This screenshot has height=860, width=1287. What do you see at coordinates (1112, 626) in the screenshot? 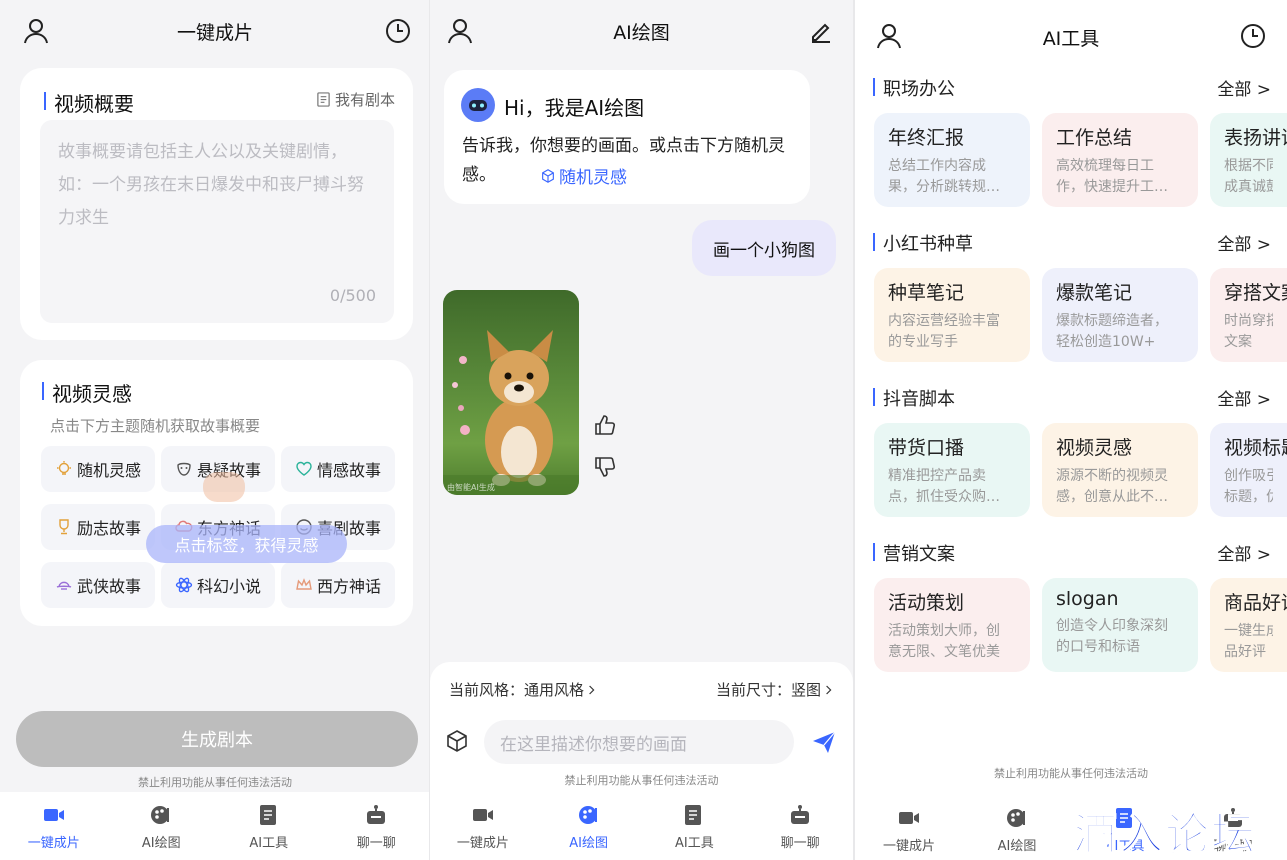
I see `tool-desc: 创造令人印象深刻` at bounding box center [1112, 626].